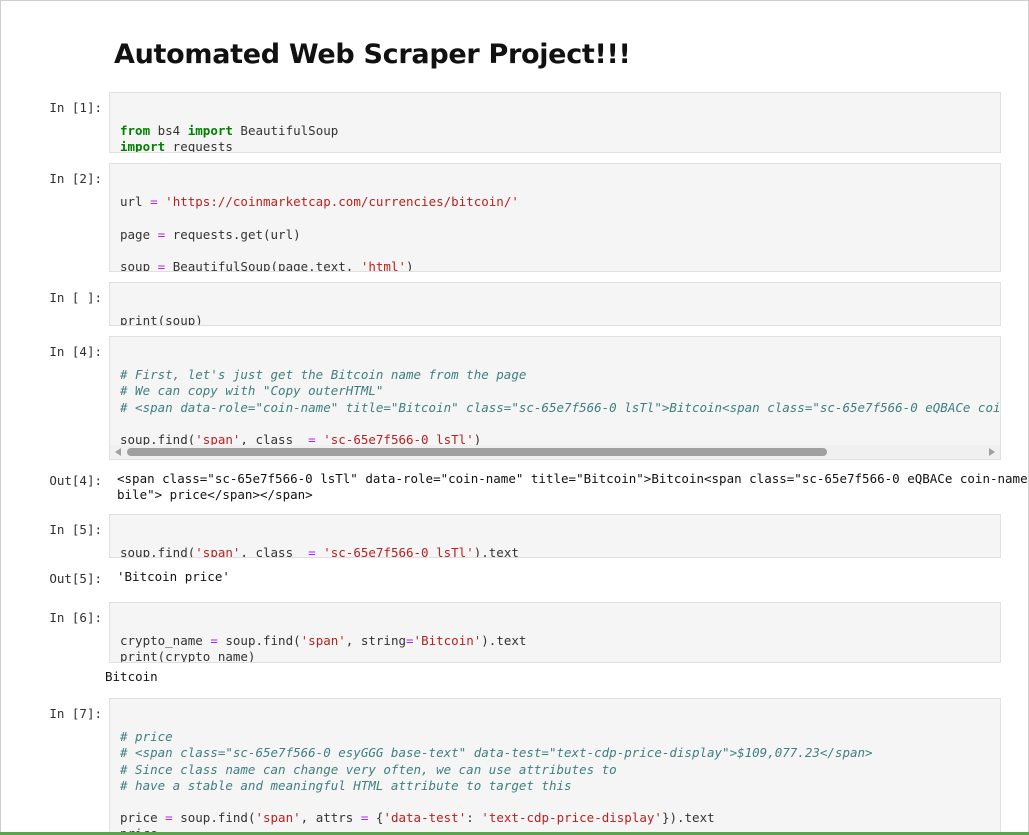 The image size is (1029, 835). Describe the element at coordinates (118, 452) in the screenshot. I see `scroll-left-arrow-icon` at that location.